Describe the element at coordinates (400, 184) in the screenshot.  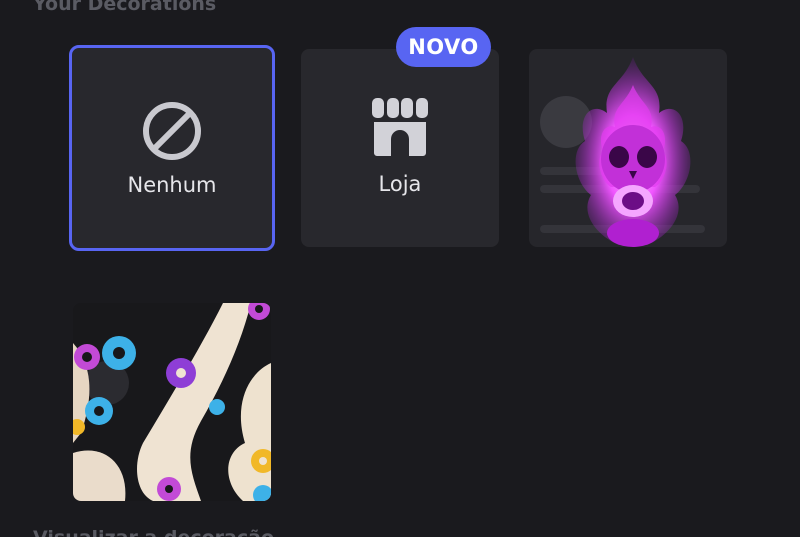
I see `decoration-shop-label: Loja` at that location.